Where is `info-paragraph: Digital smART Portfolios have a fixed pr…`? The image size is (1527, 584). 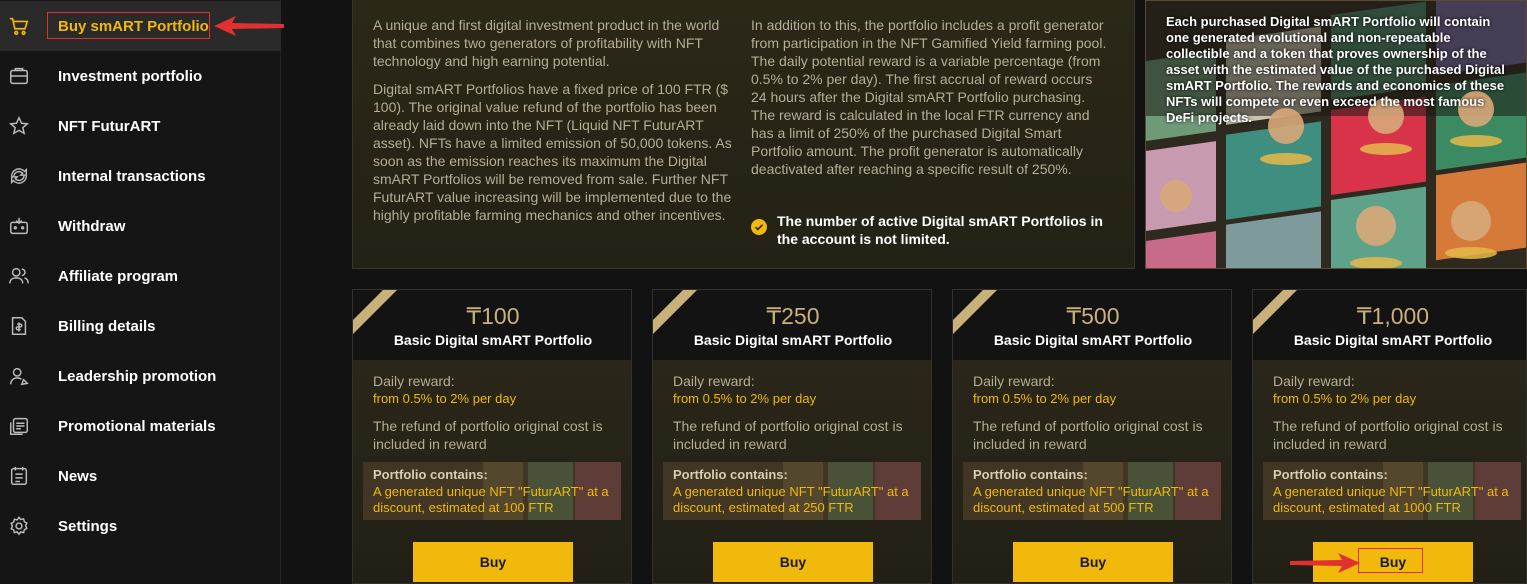 info-paragraph: Digital smART Portfolios have a fixed pr… is located at coordinates (552, 152).